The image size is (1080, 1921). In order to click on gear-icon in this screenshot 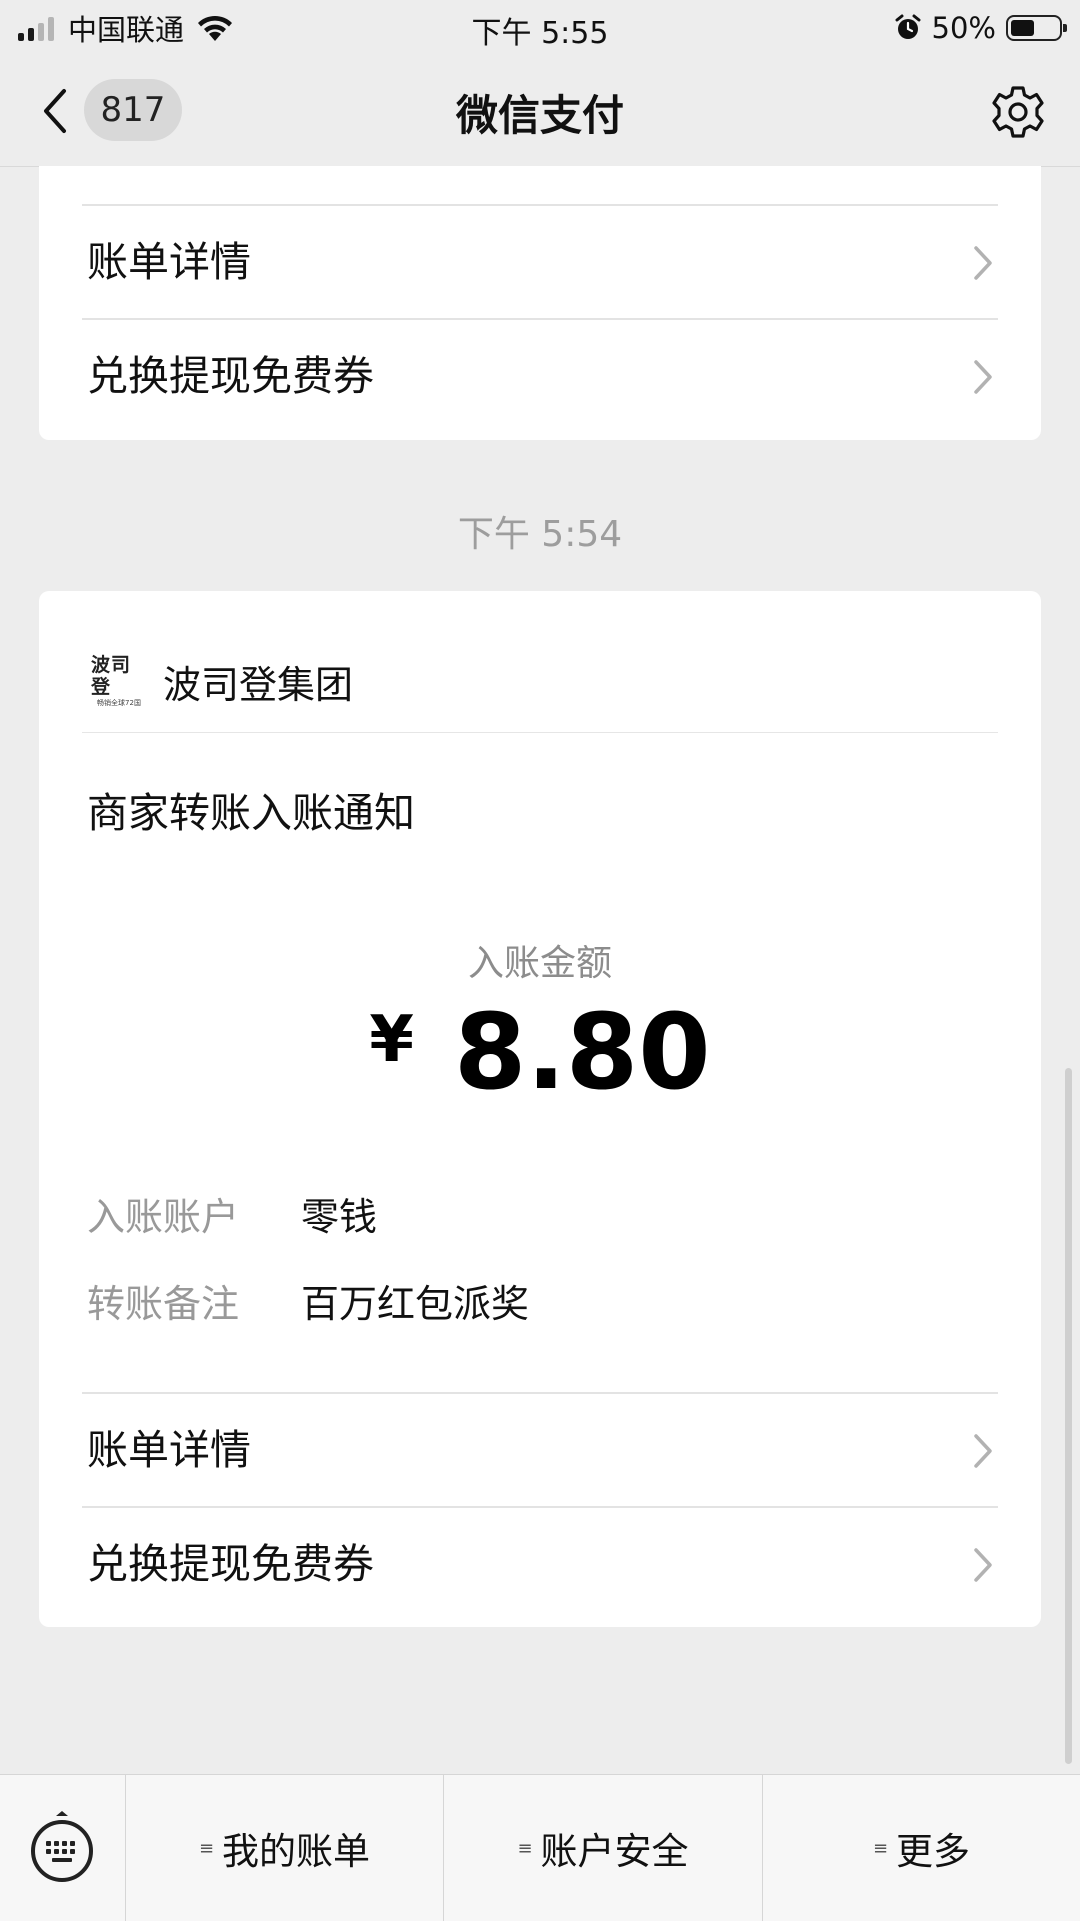, I will do `click(1018, 112)`.